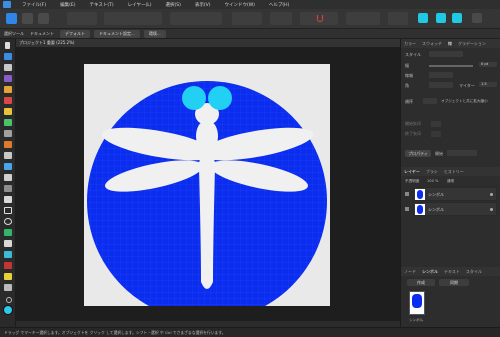  What do you see at coordinates (8, 254) in the screenshot?
I see `paint-brush-tool-icon` at bounding box center [8, 254].